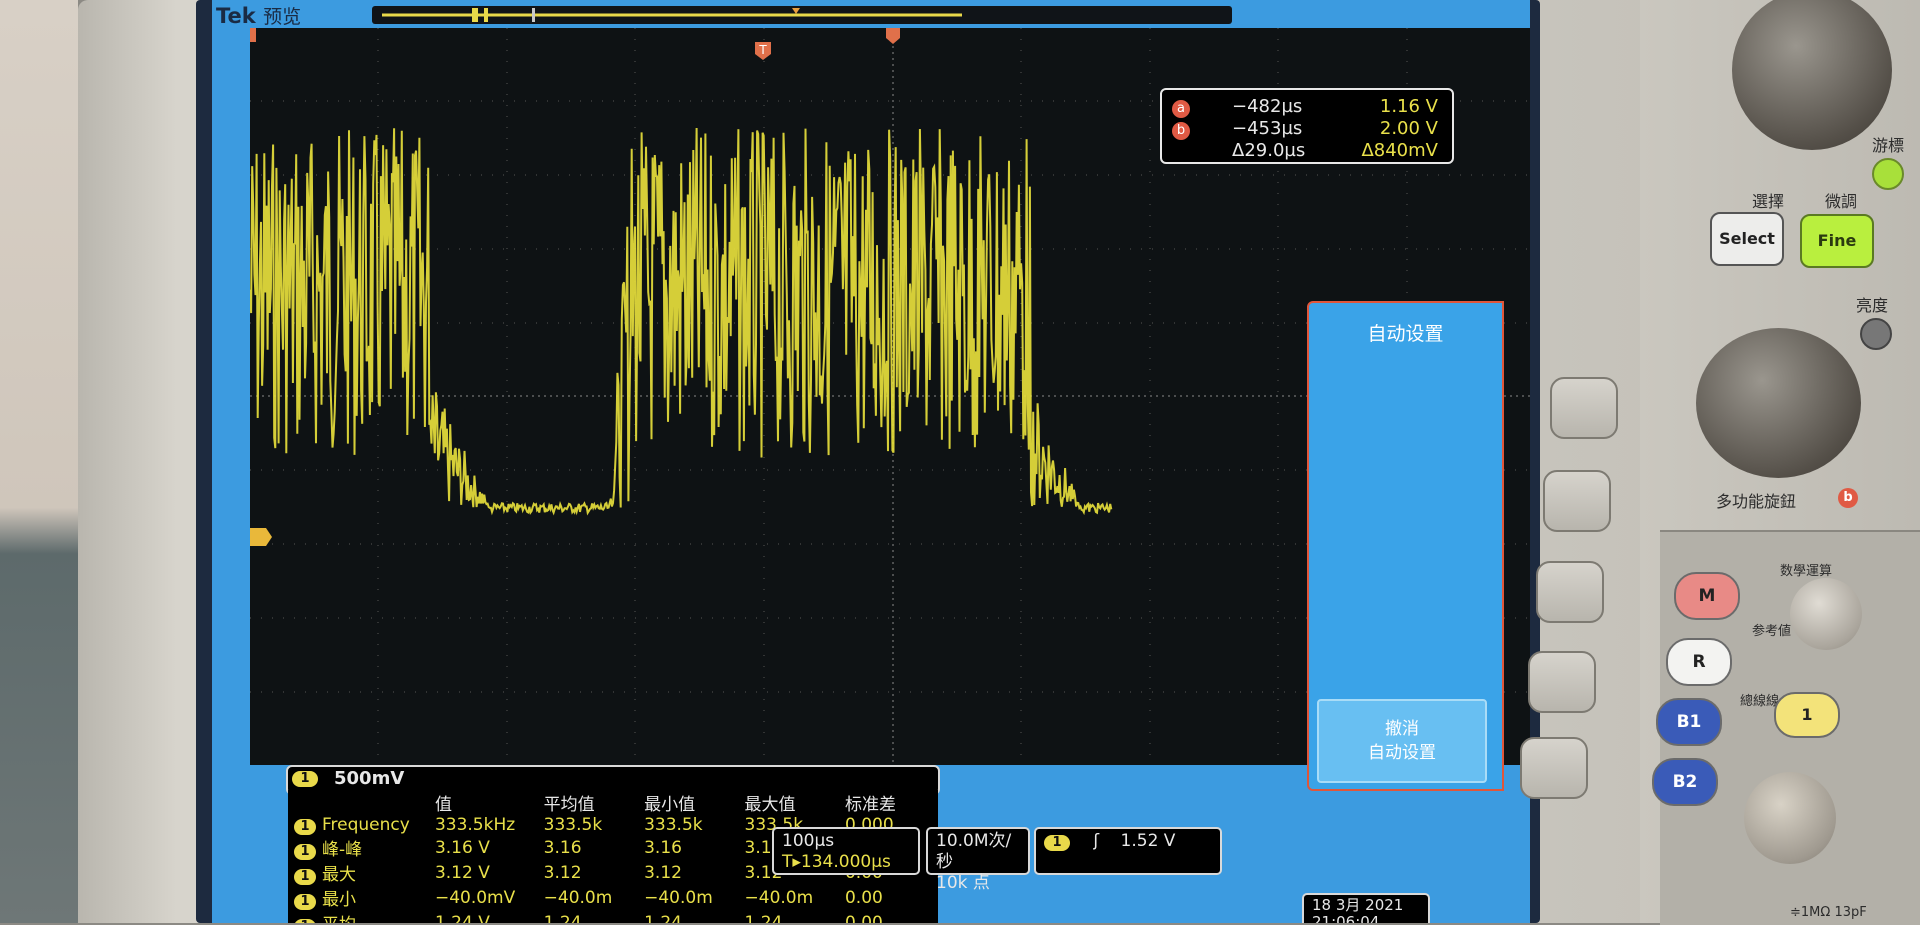  Describe the element at coordinates (1699, 662) in the screenshot. I see `reference-button: R` at that location.